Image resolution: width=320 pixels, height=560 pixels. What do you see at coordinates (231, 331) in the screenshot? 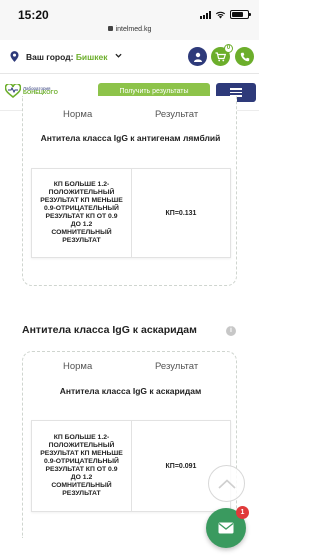
I see `info-icon: i` at bounding box center [231, 331].